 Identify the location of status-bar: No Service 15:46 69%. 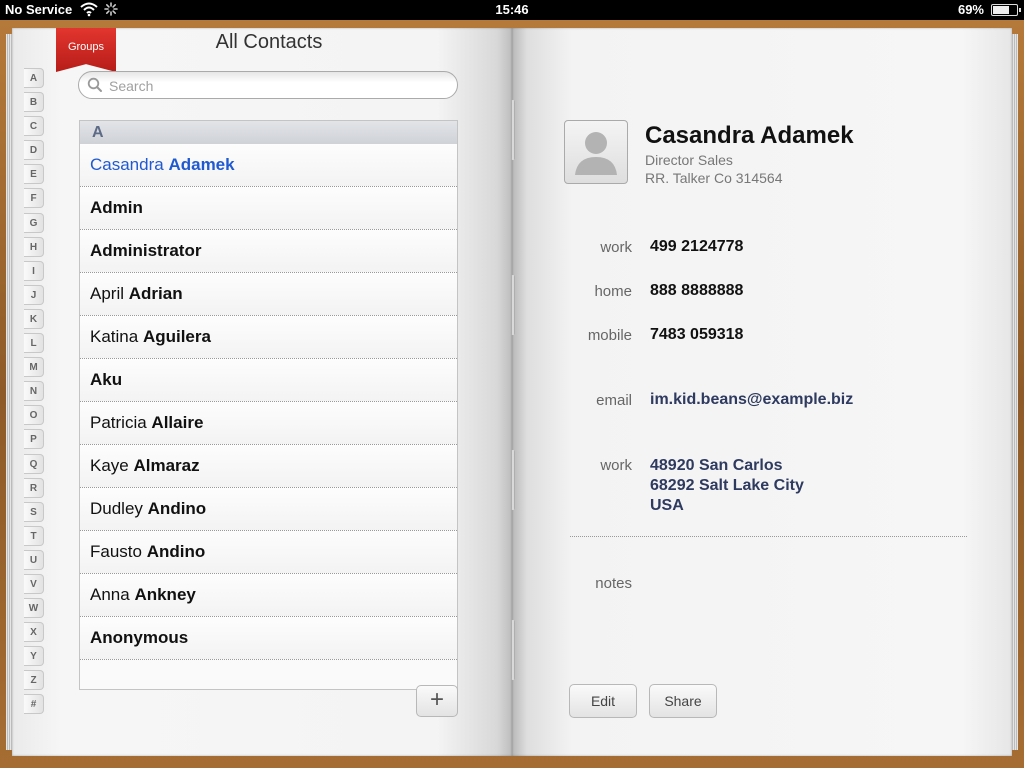
(512, 10).